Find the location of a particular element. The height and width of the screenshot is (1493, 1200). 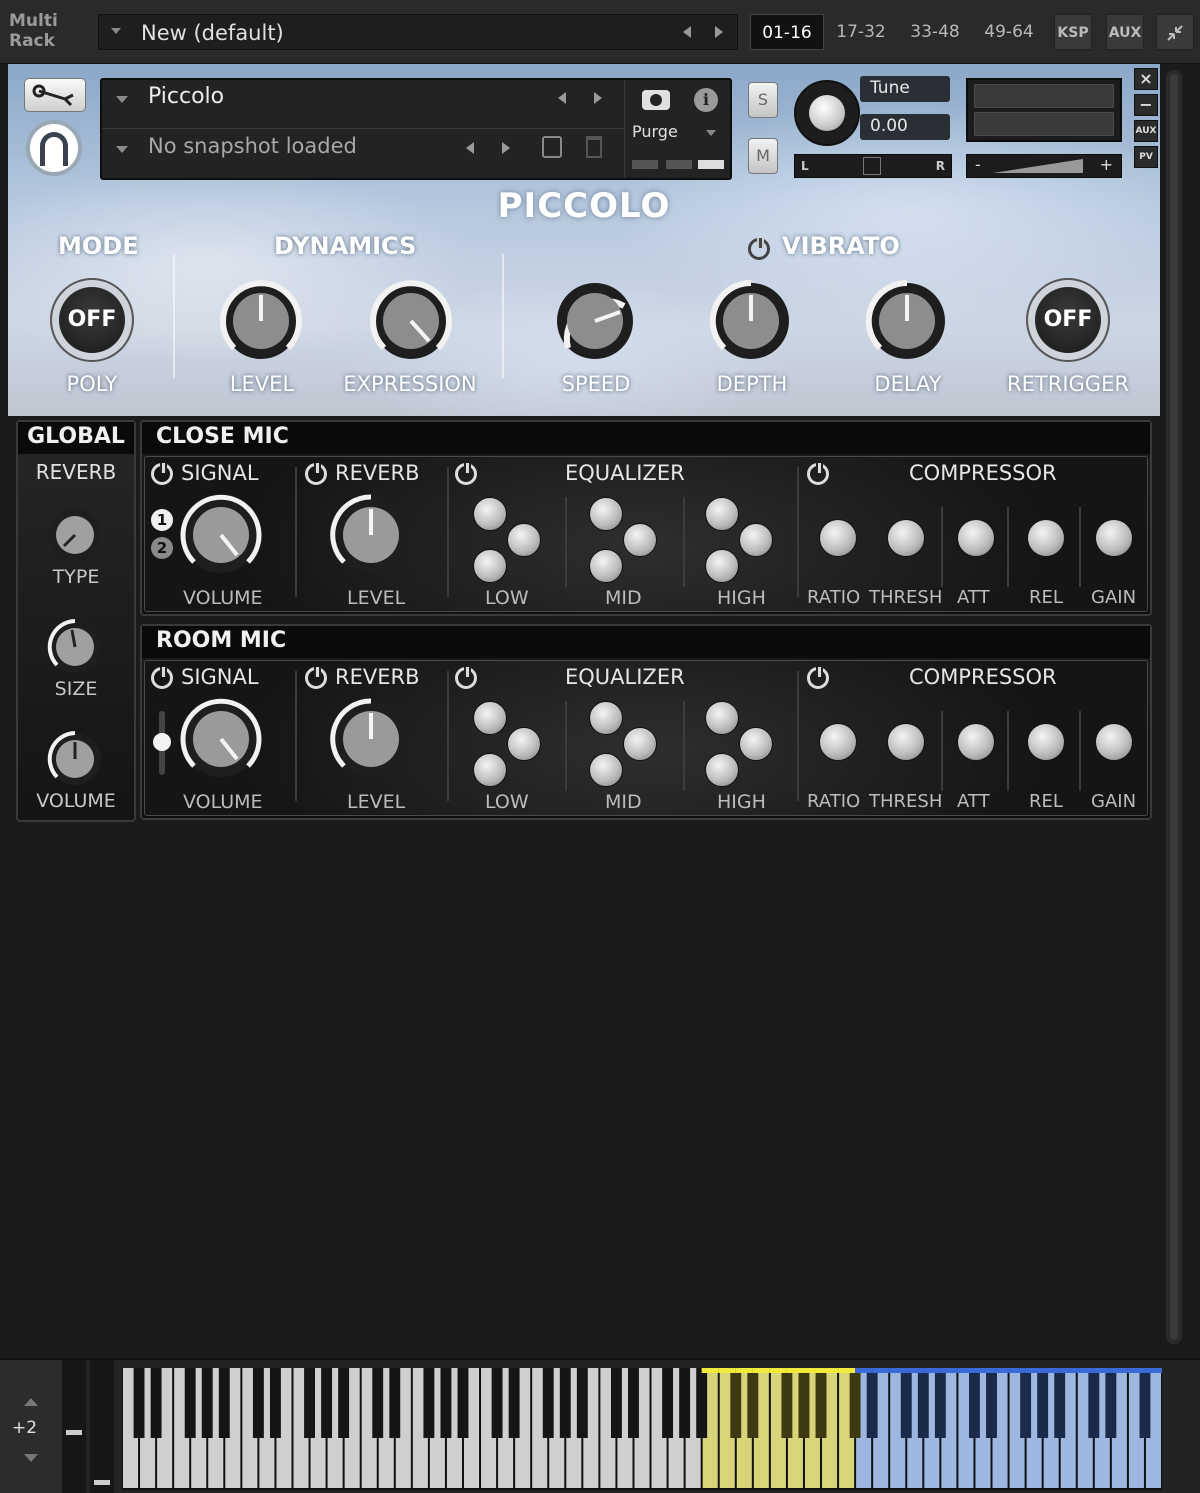

camera-icon is located at coordinates (656, 100).